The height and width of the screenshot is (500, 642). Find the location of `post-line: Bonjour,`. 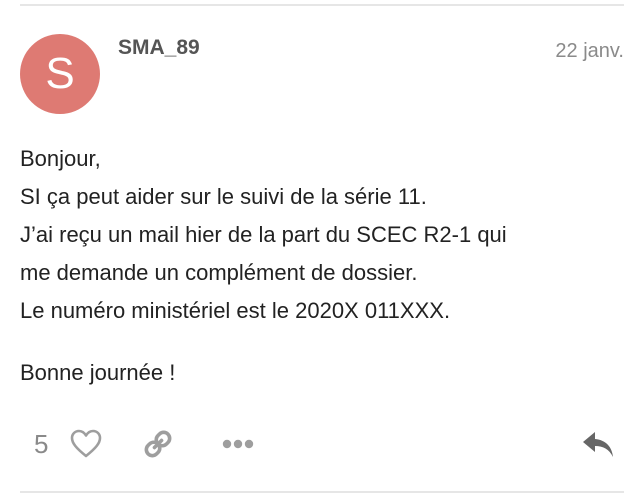

post-line: Bonjour, is located at coordinates (60, 158).